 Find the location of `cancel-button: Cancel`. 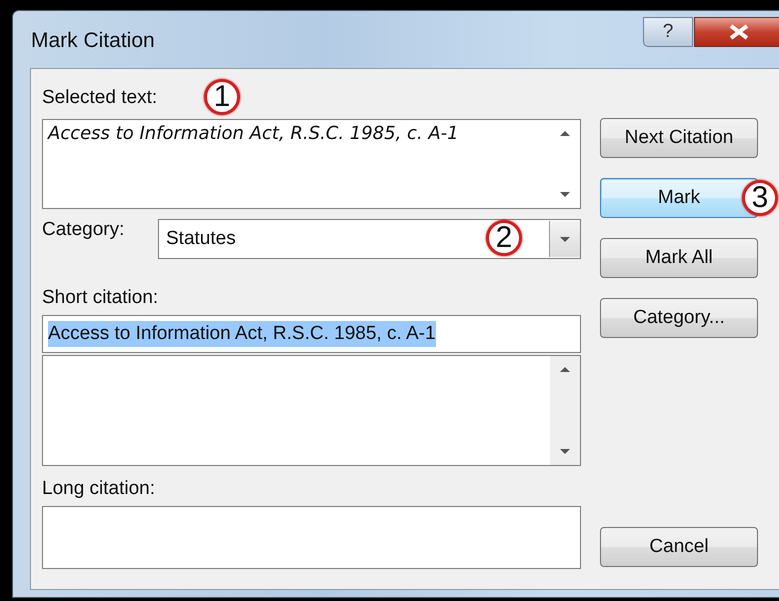

cancel-button: Cancel is located at coordinates (679, 547).